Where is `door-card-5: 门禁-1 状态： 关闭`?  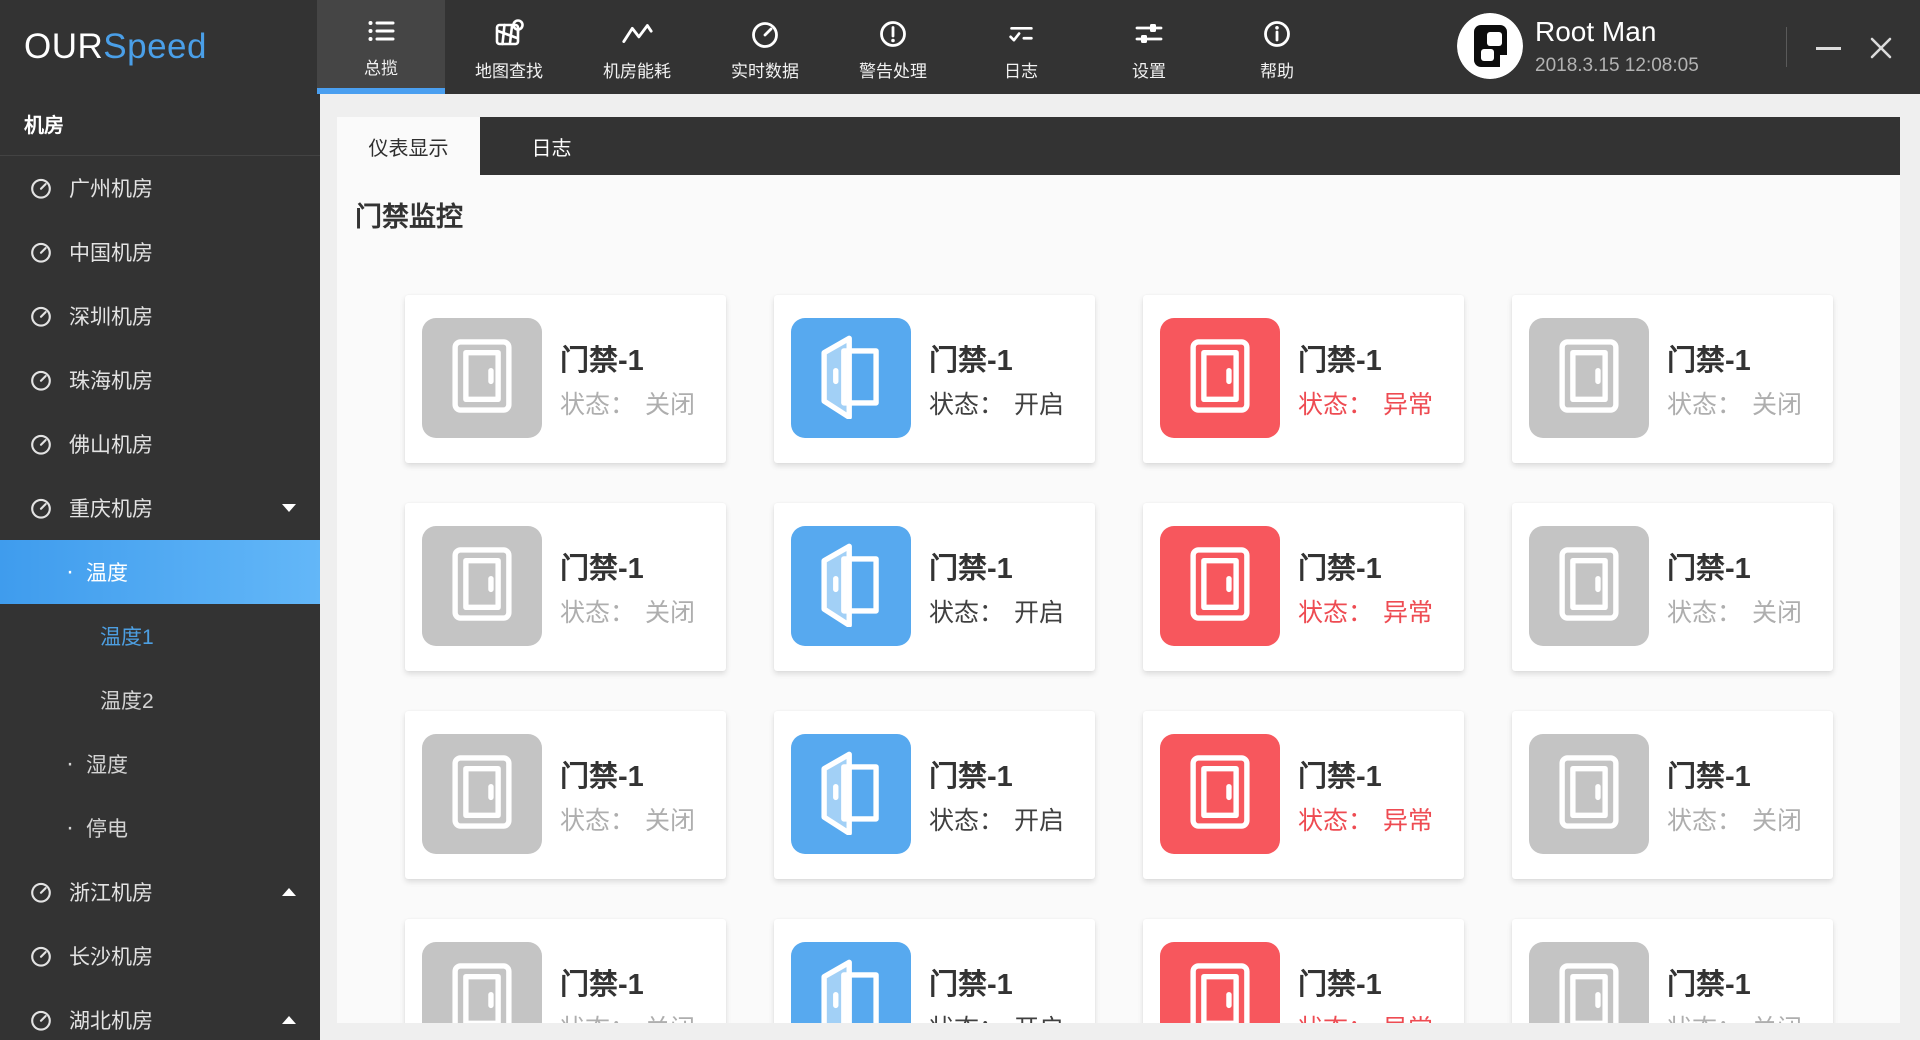 door-card-5: 门禁-1 状态： 关闭 is located at coordinates (565, 587).